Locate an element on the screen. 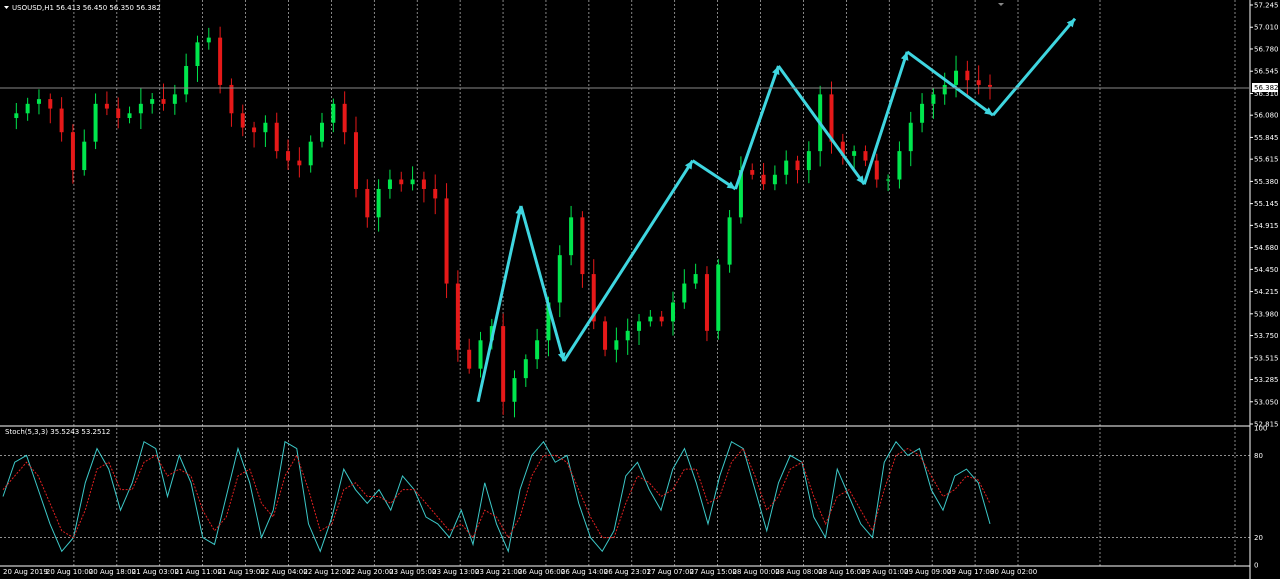  price-tick-label: 53.750 is located at coordinates (1266, 336).